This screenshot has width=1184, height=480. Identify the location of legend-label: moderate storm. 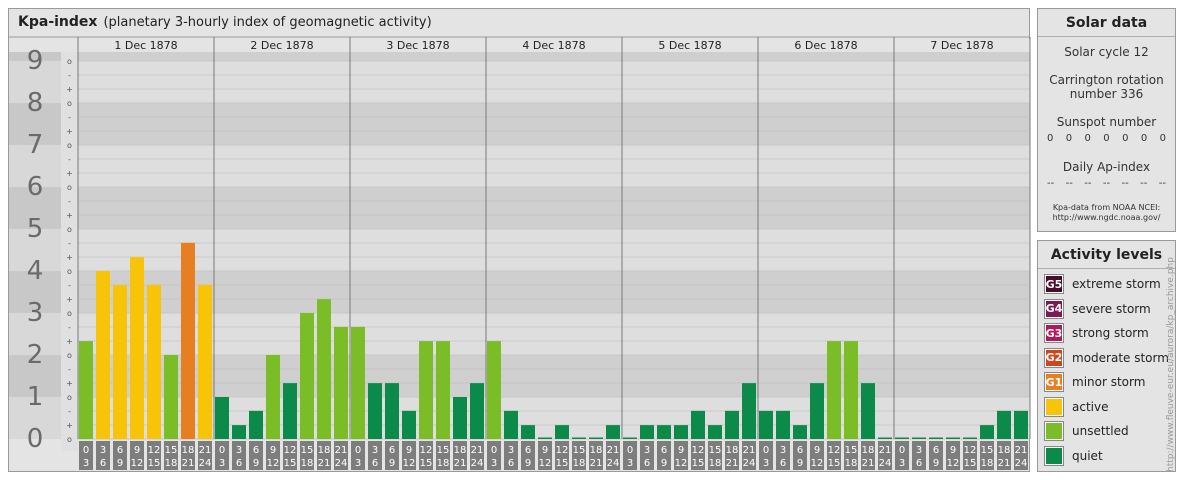
(1120, 357).